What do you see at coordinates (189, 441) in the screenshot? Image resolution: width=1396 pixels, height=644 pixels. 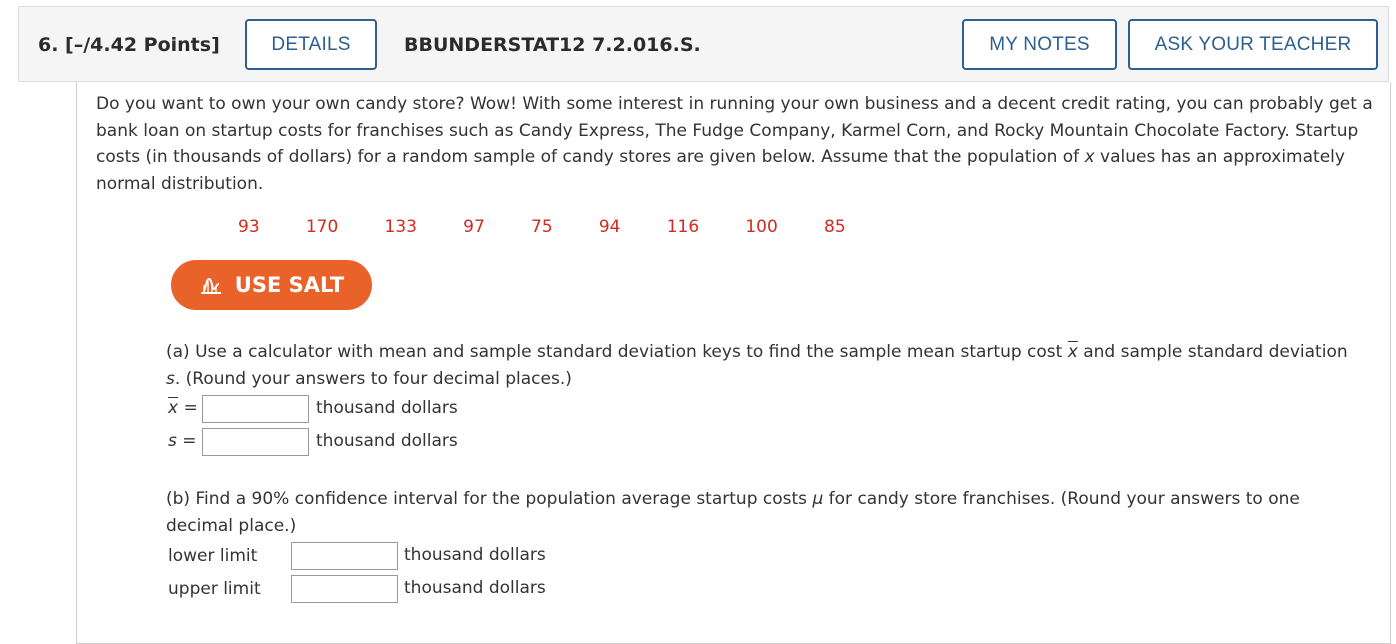 I see `s-equals: =` at bounding box center [189, 441].